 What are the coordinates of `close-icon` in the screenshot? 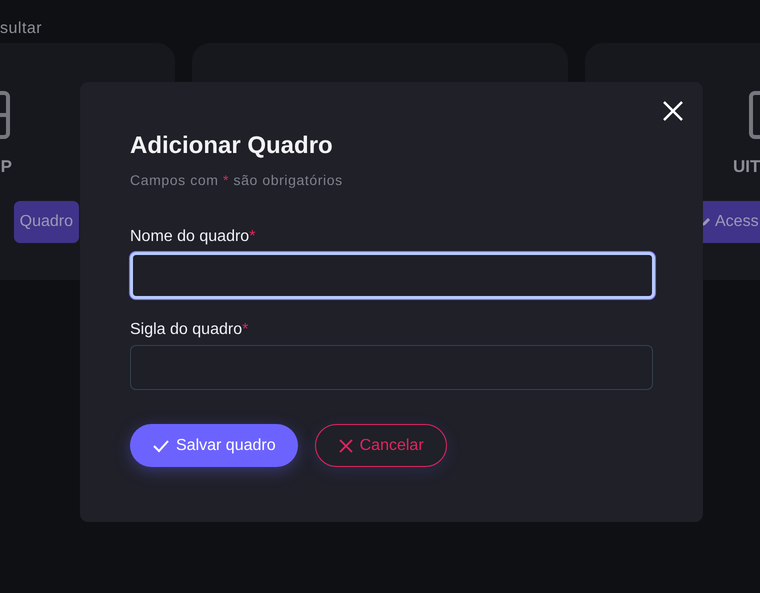 It's located at (346, 446).